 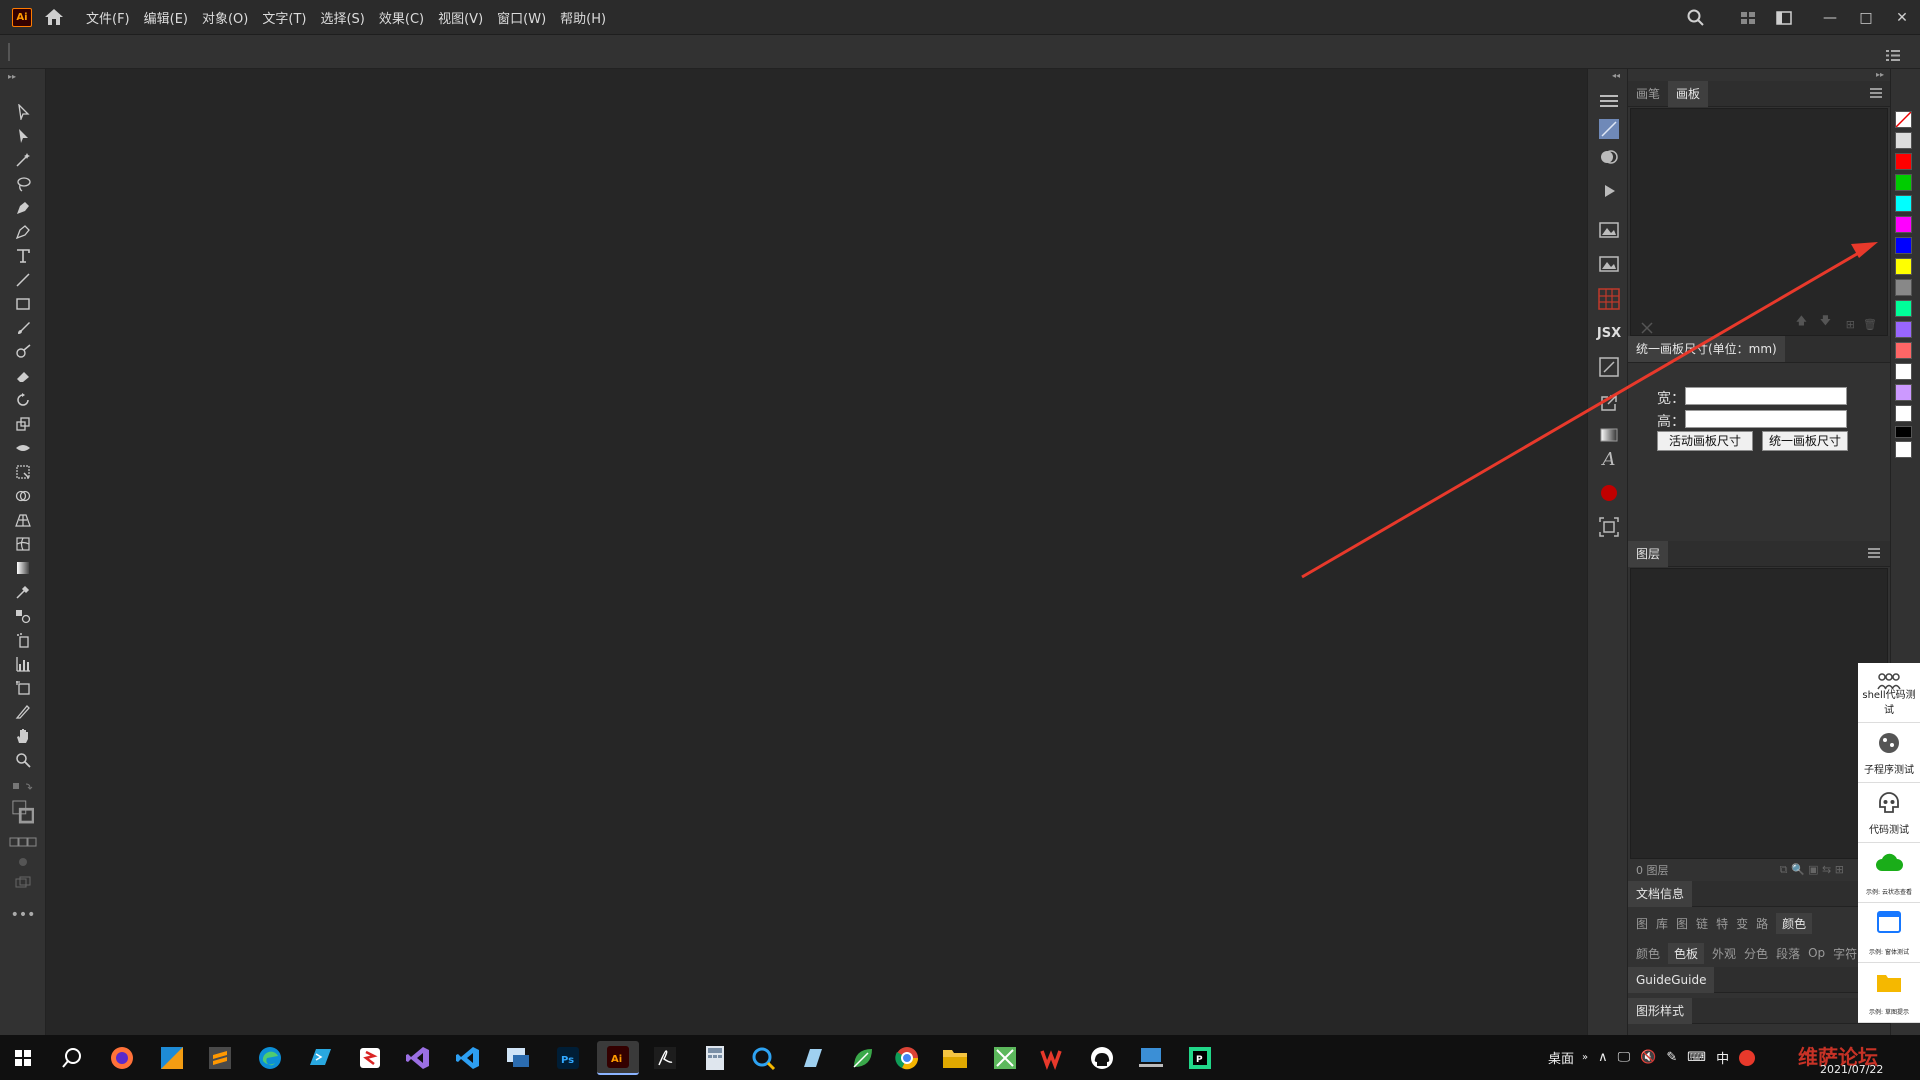 I want to click on windows-start-icon, so click(x=23, y=1058).